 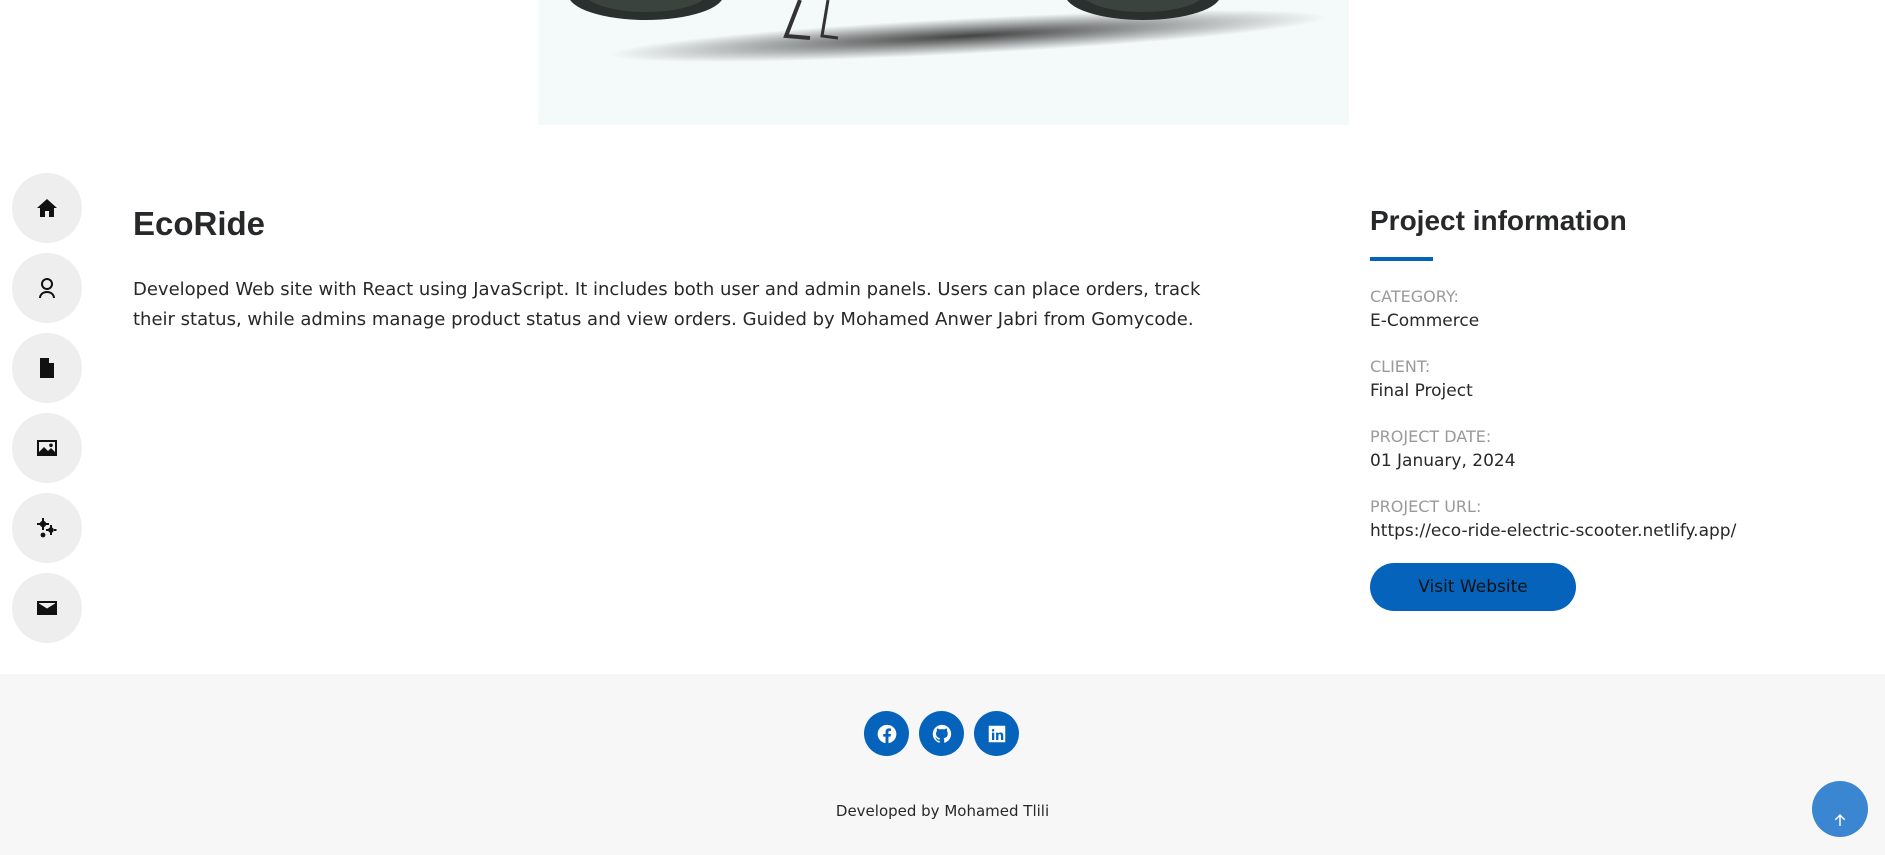 What do you see at coordinates (1473, 587) in the screenshot?
I see `visit-website-button: Visit Website` at bounding box center [1473, 587].